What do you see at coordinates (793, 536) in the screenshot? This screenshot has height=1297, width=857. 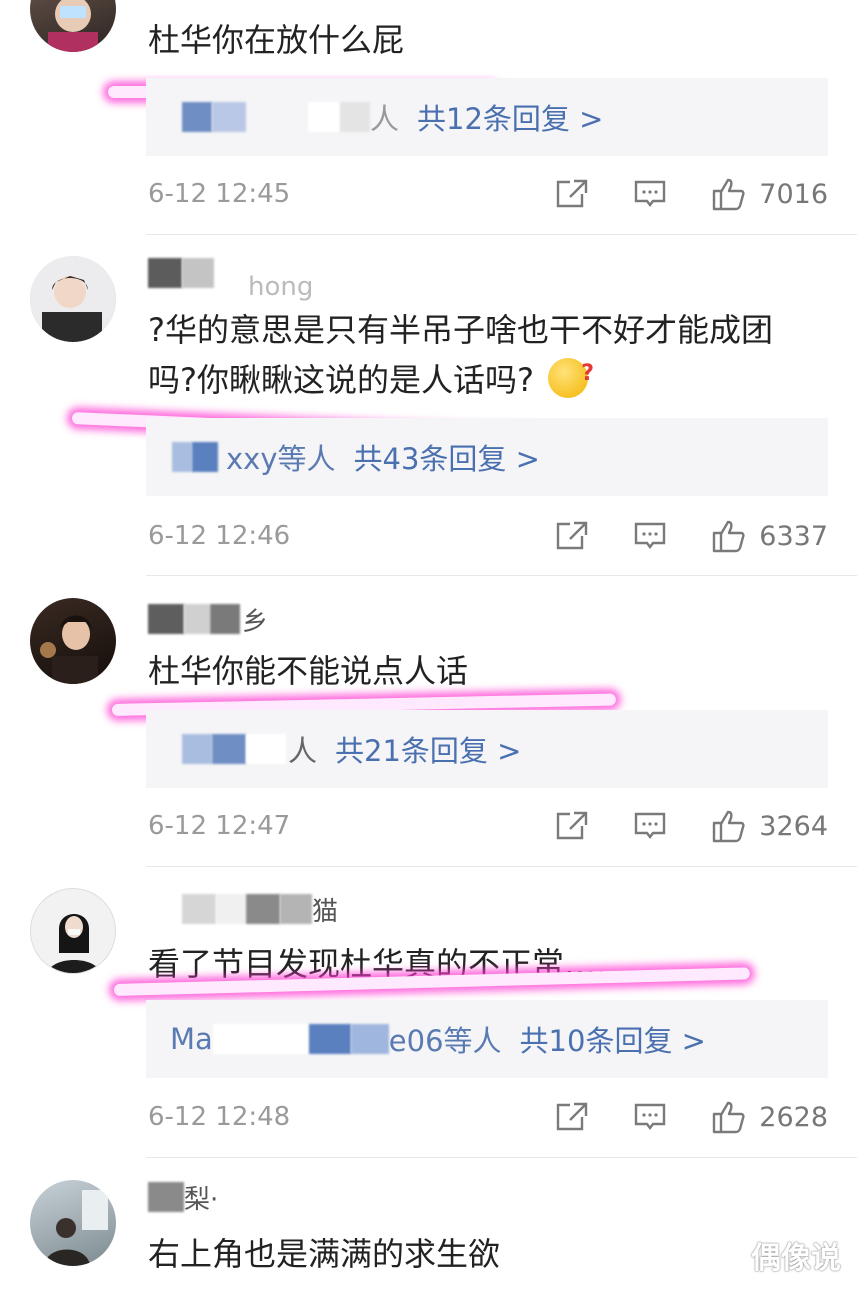 I see `like-count: 6337` at bounding box center [793, 536].